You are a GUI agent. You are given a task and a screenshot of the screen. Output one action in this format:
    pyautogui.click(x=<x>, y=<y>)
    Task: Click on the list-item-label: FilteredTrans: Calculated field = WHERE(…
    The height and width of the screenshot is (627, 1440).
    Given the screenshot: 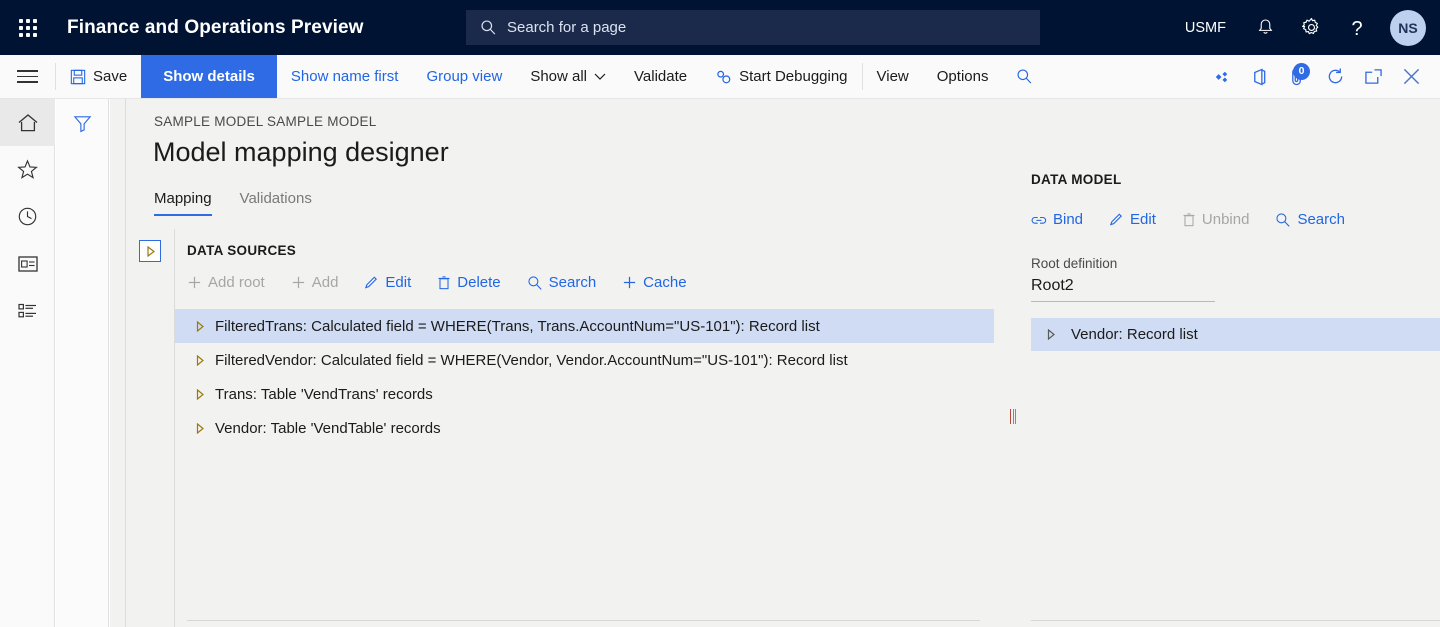 What is the action you would take?
    pyautogui.click(x=517, y=326)
    